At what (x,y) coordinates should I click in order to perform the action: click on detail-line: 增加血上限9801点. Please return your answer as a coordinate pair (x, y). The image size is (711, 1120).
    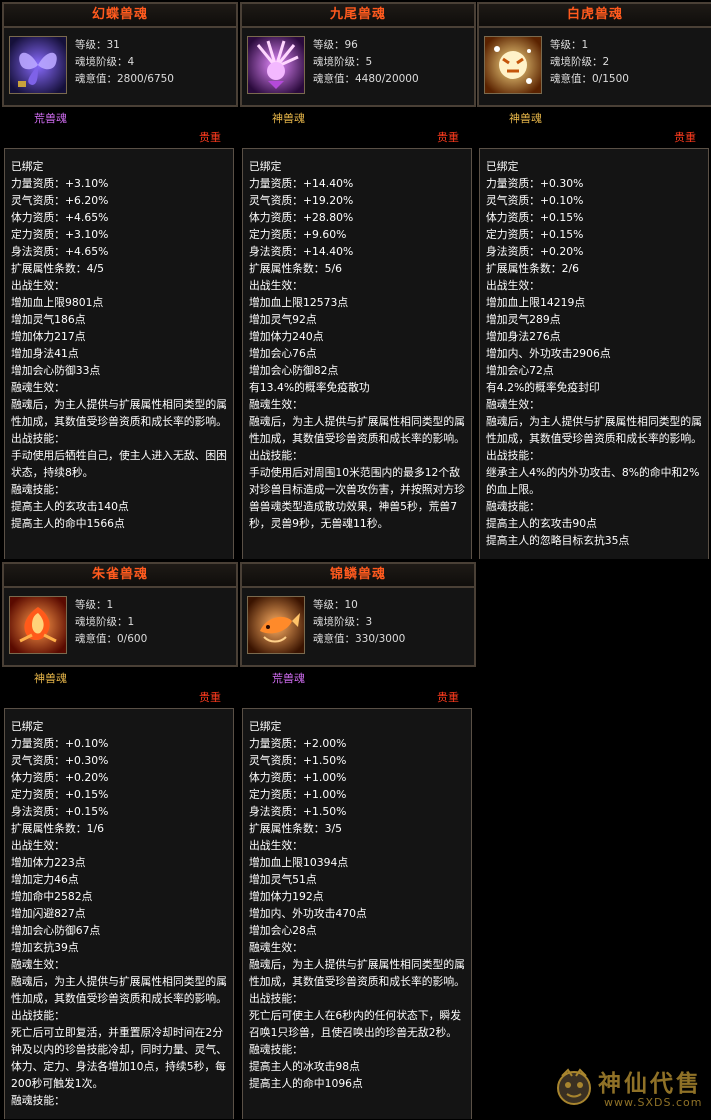
    Looking at the image, I should click on (57, 302).